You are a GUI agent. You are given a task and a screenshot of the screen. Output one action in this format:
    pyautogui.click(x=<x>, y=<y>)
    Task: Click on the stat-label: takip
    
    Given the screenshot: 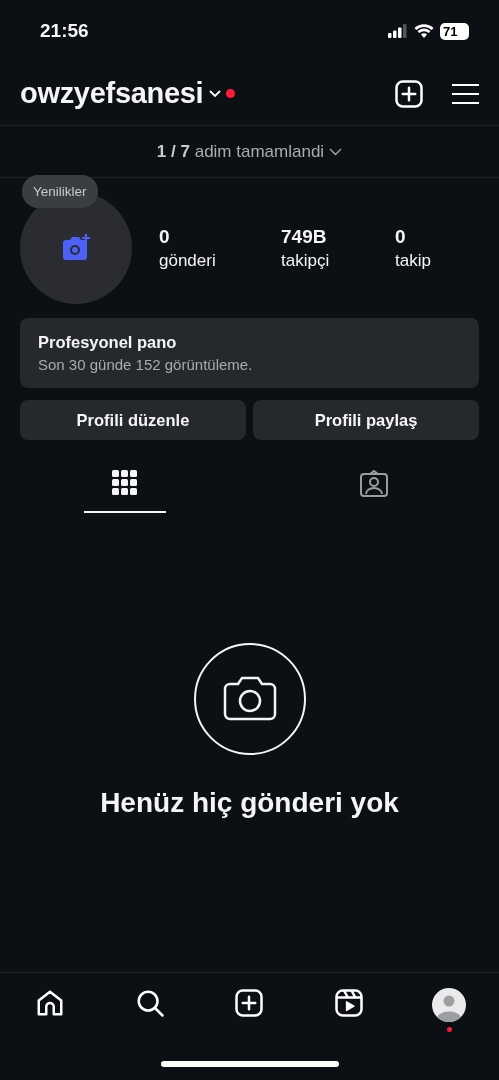 What is the action you would take?
    pyautogui.click(x=413, y=260)
    